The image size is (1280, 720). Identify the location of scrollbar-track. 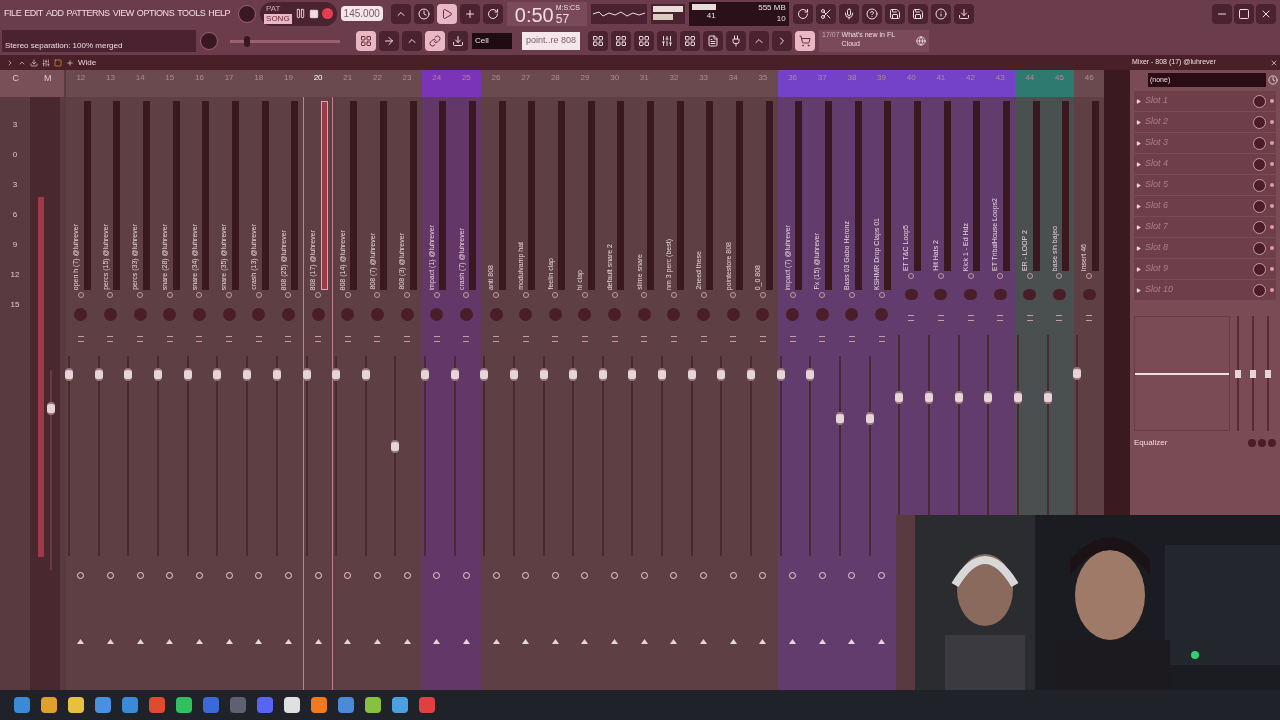
(1117, 292).